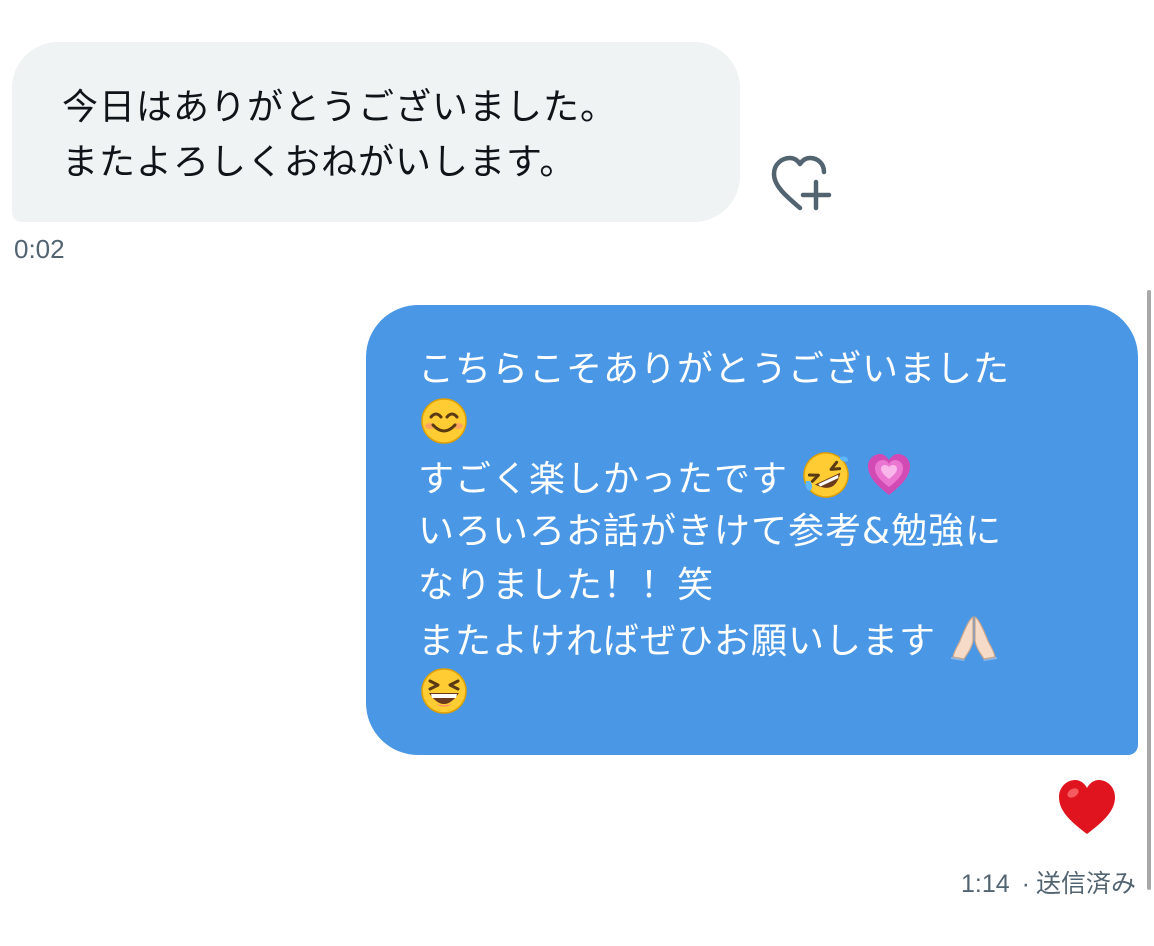 The width and height of the screenshot is (1154, 946). Describe the element at coordinates (566, 585) in the screenshot. I see `outgoing-line-text: なりました！！笑` at that location.